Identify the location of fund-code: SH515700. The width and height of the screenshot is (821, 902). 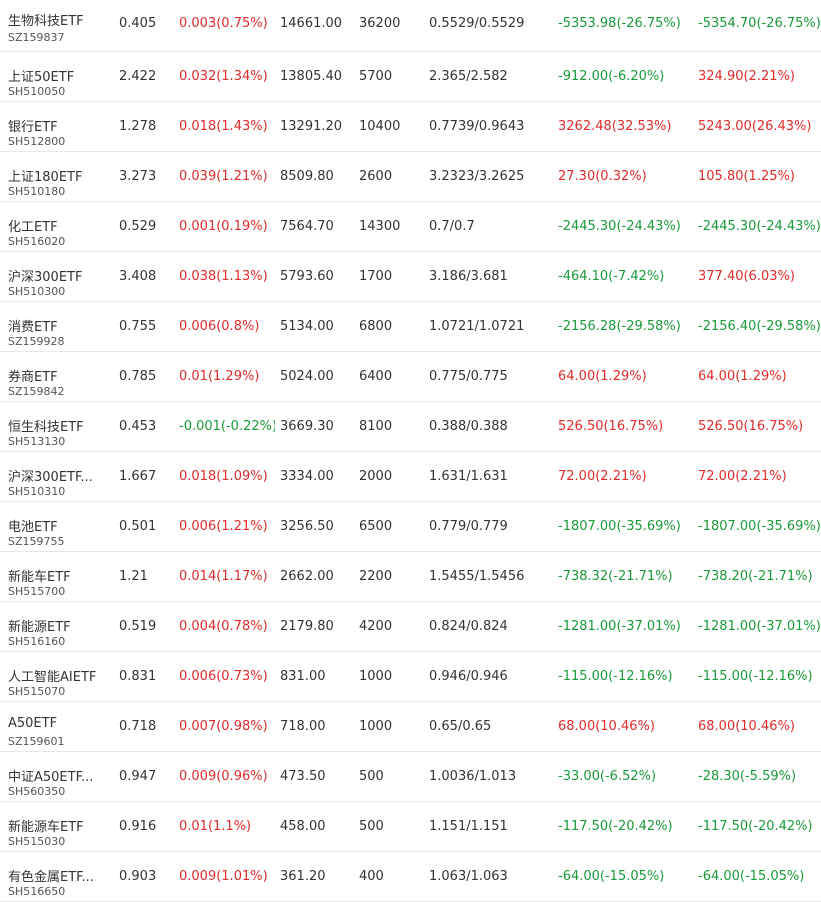
(37, 591).